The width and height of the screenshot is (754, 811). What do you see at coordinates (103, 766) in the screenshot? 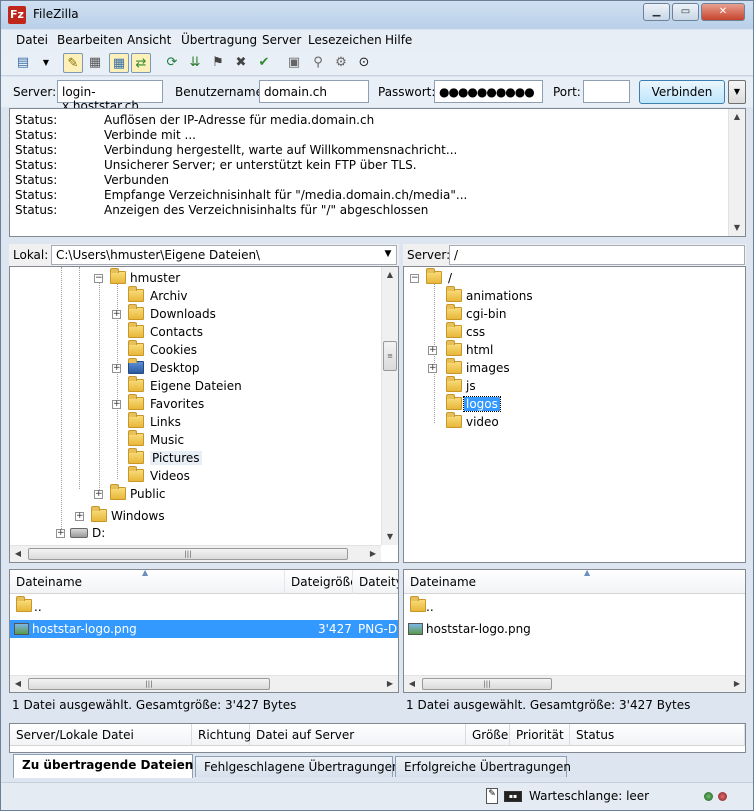
I see `tab-queued-files: Zu übertragende Dateien` at bounding box center [103, 766].